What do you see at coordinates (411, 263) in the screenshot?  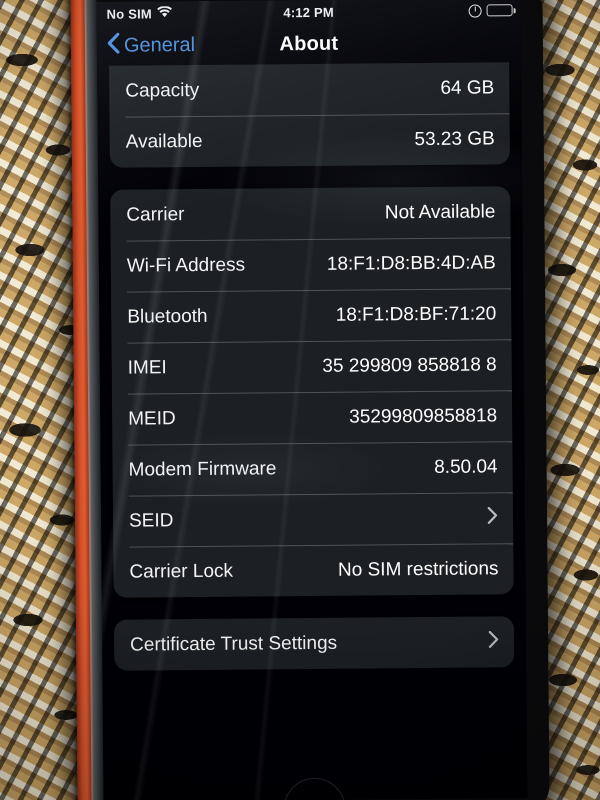 I see `row-value: 18:F1:D8:BB:4D:AB` at bounding box center [411, 263].